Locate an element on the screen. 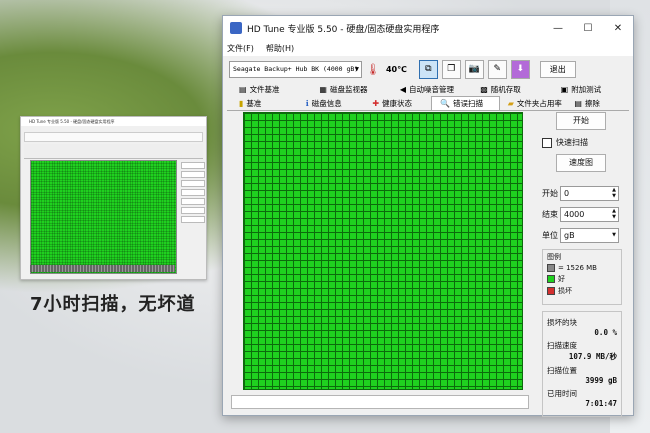 This screenshot has width=650, height=433. damaged-blocks-label: 损坏的块 is located at coordinates (562, 322).